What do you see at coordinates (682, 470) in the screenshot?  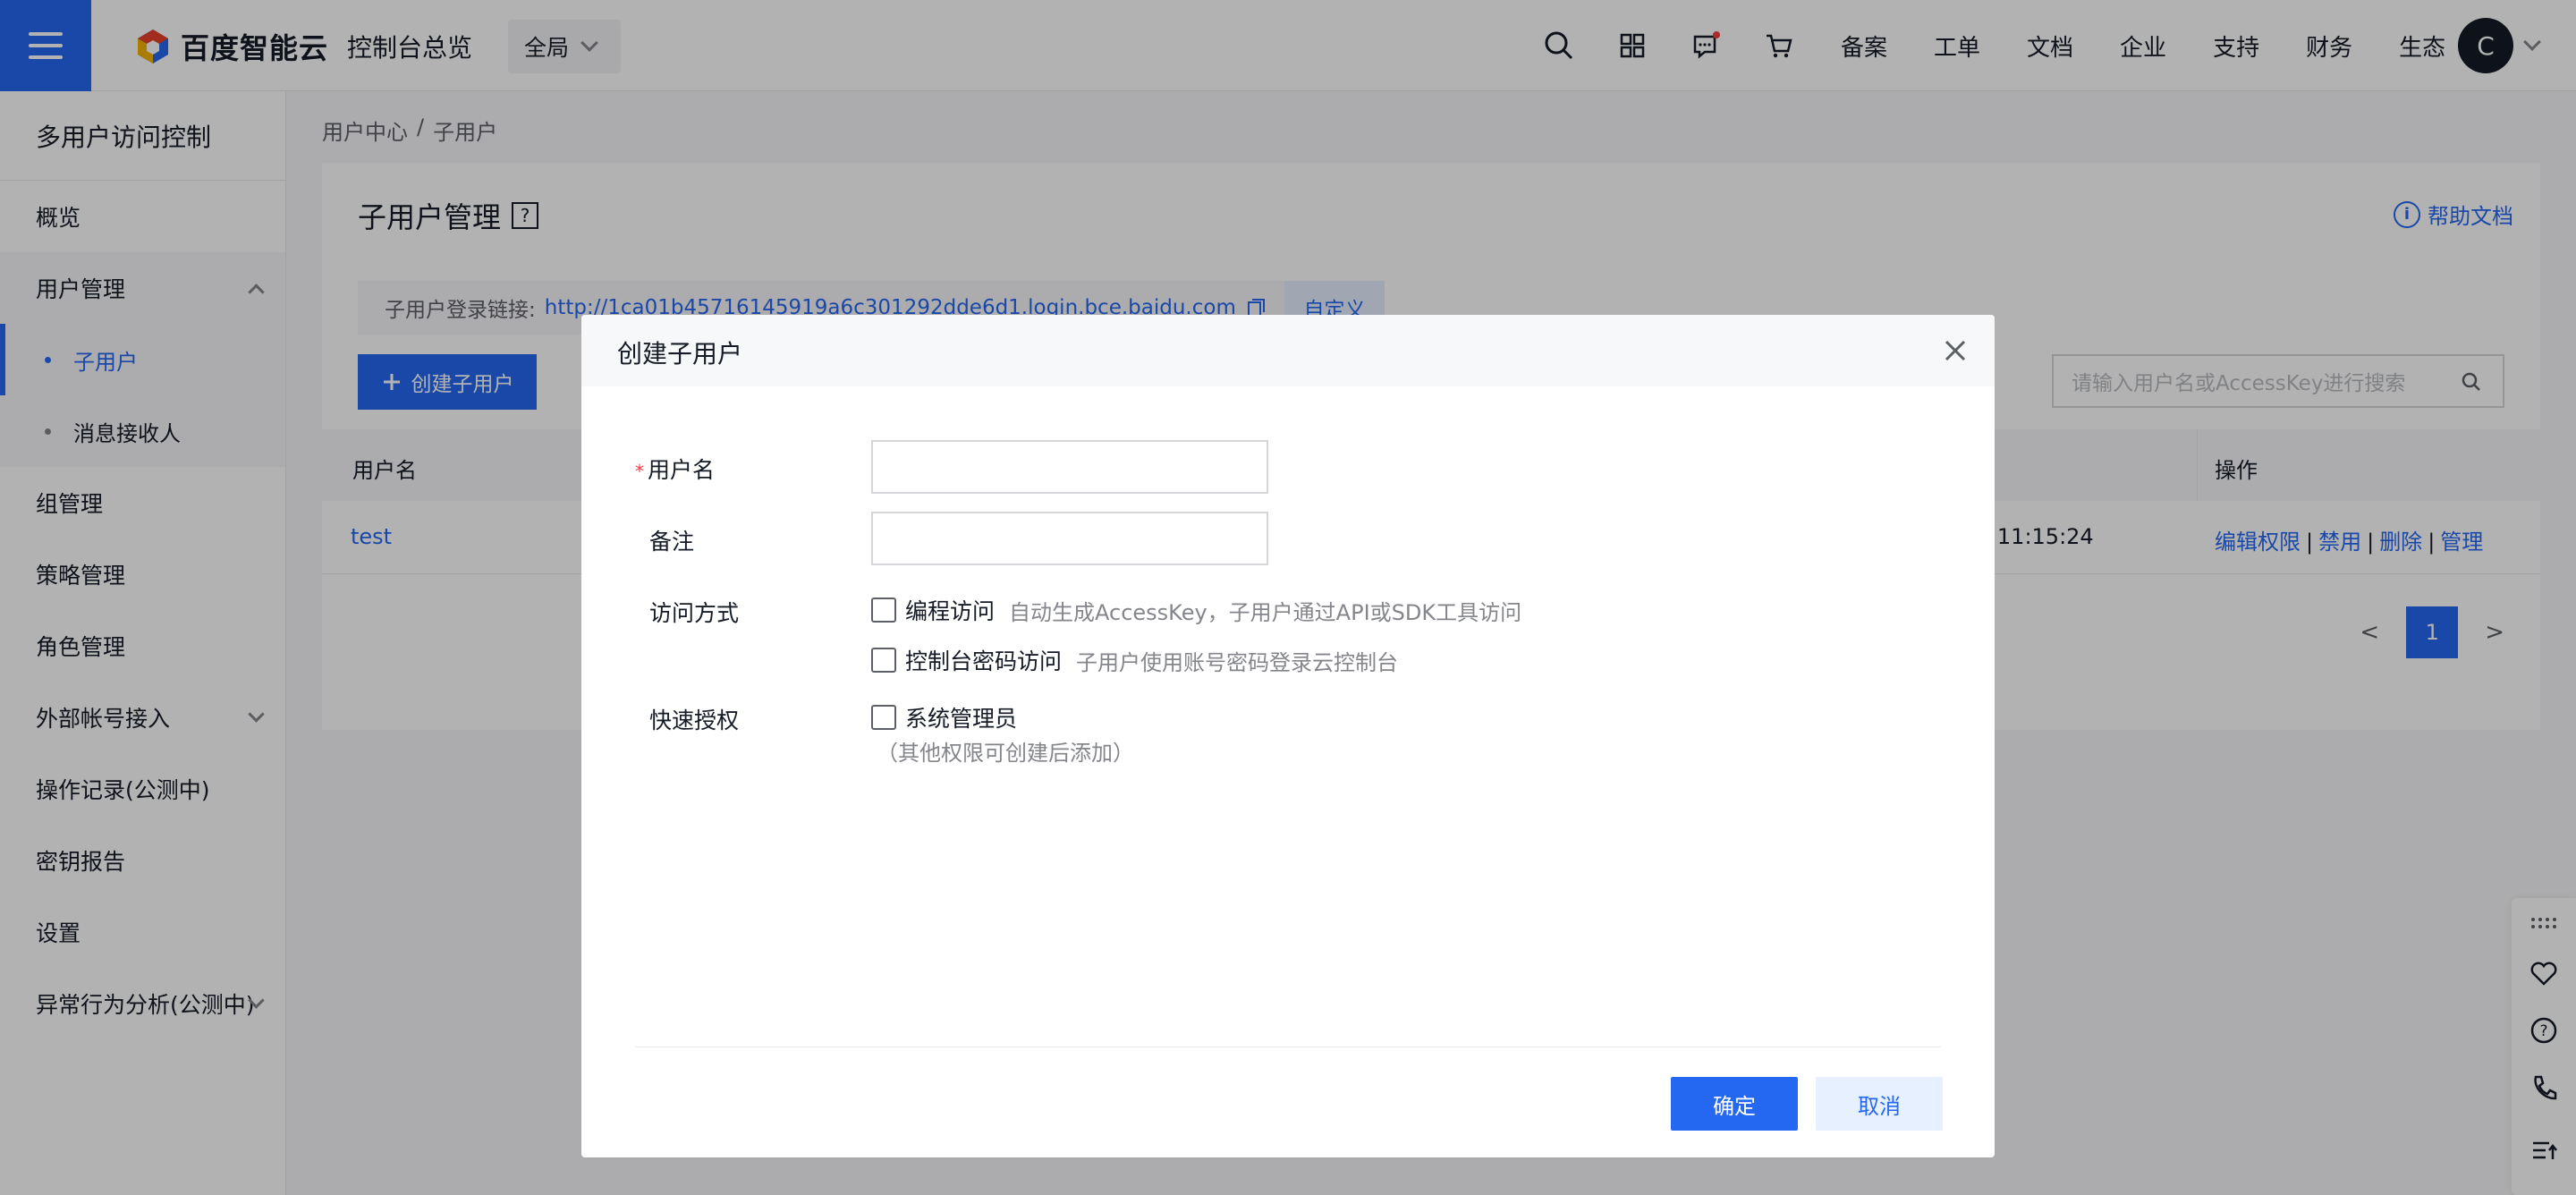 I see `username-label-text: 用户名` at bounding box center [682, 470].